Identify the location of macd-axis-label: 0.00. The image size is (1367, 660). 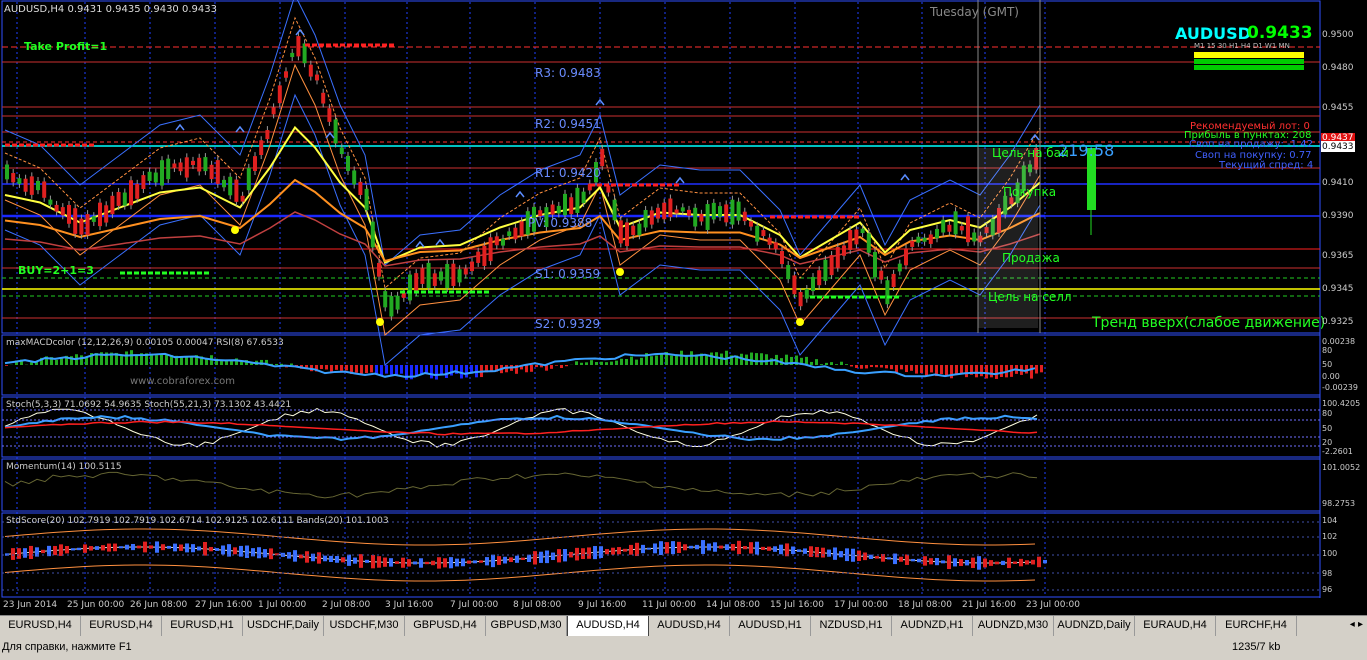
(1331, 376).